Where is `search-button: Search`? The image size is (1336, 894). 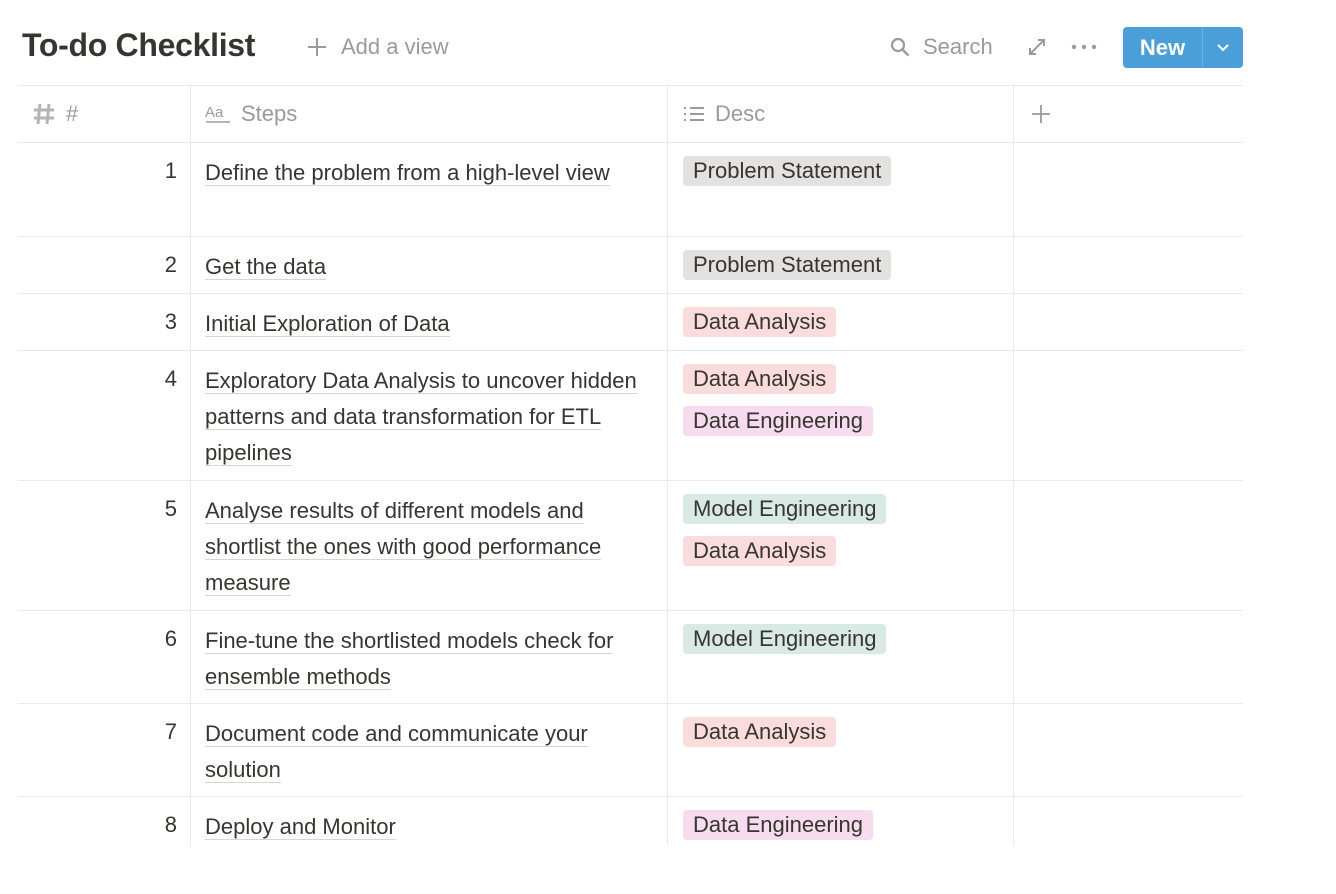 search-button: Search is located at coordinates (941, 47).